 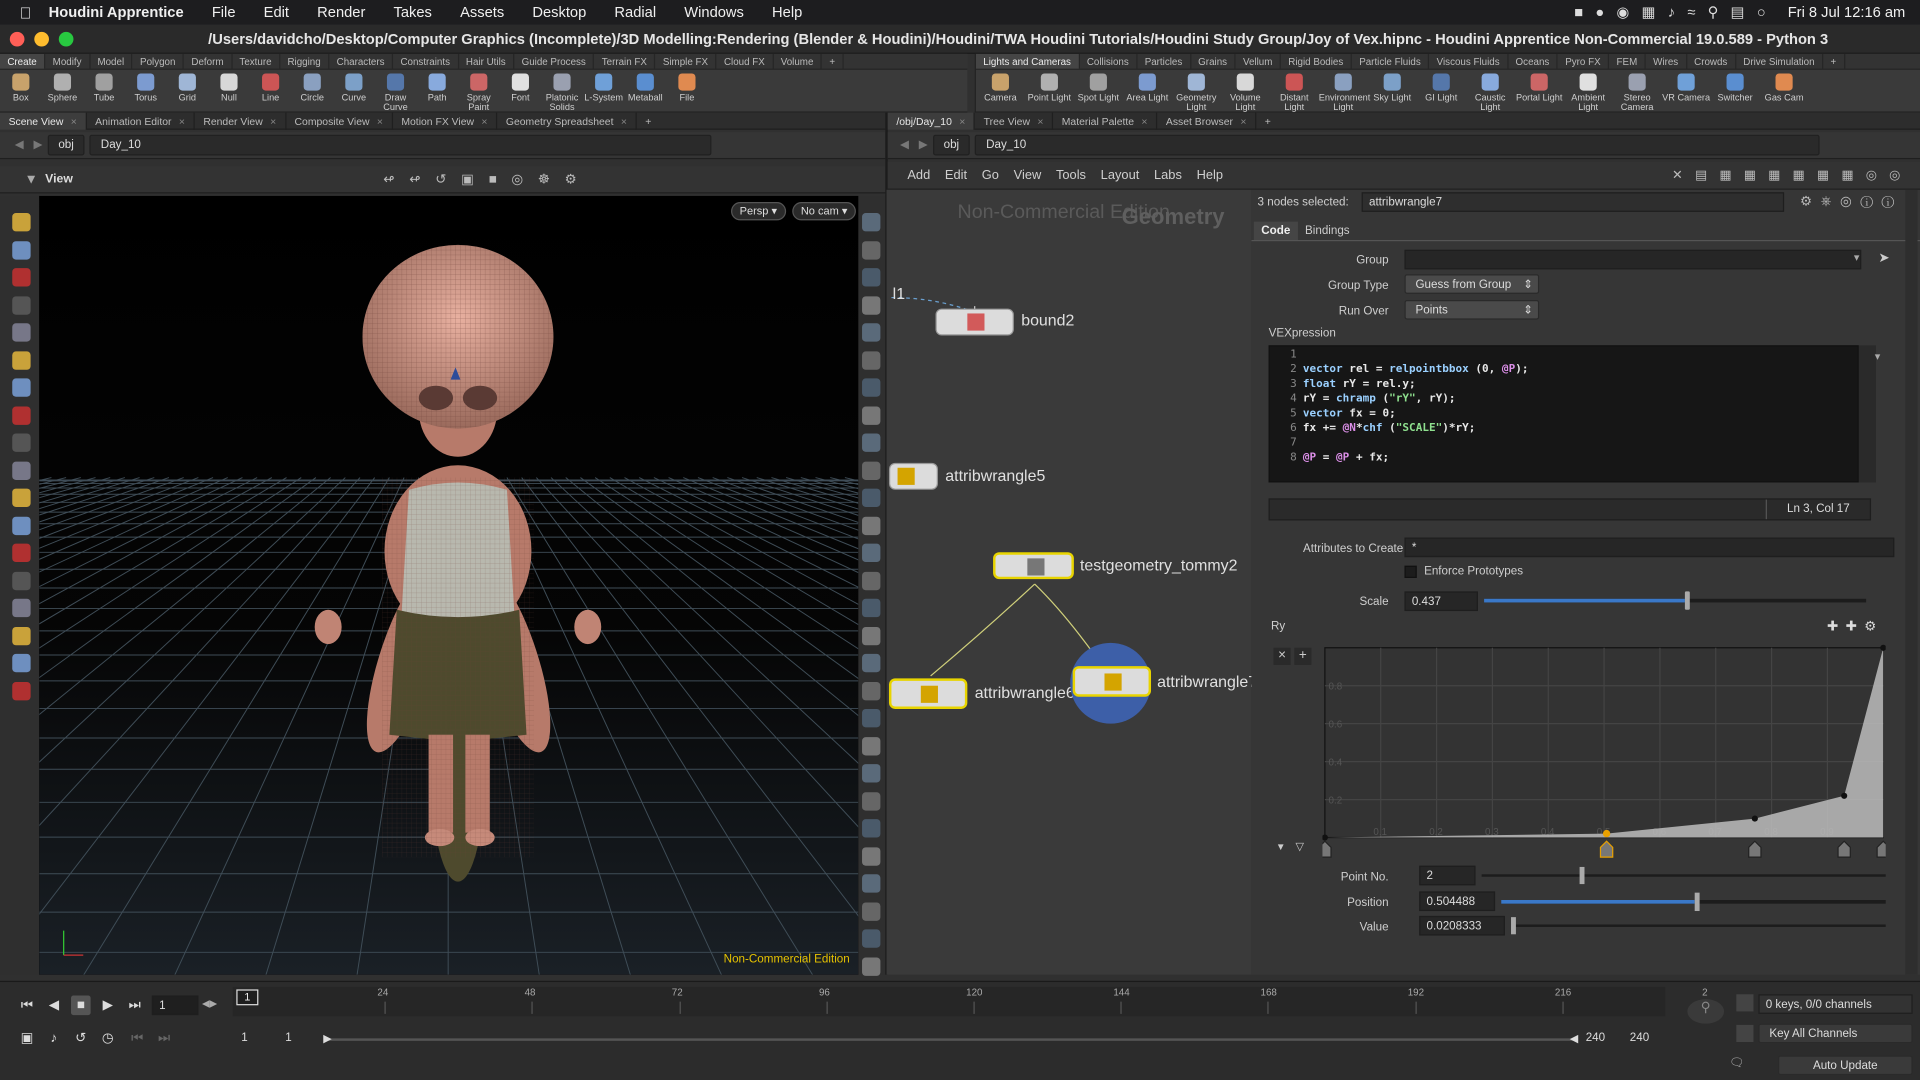 I want to click on shelf-tool-geometry-light: Geometry Light, so click(x=1196, y=91).